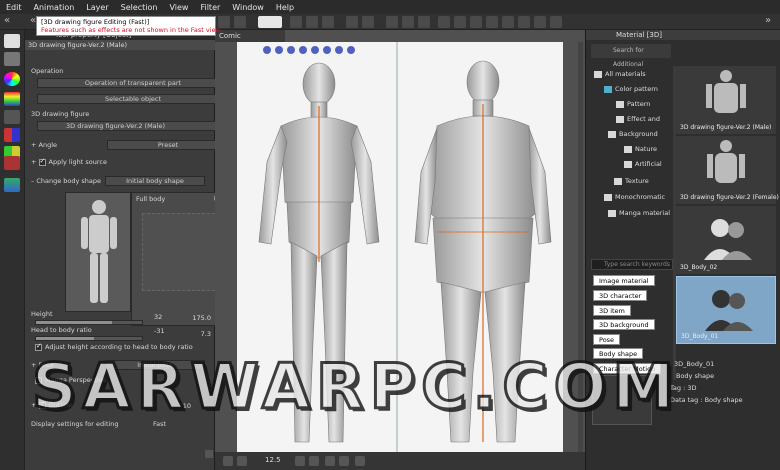 This screenshot has width=780, height=470. I want to click on transform-icon, so click(408, 22).